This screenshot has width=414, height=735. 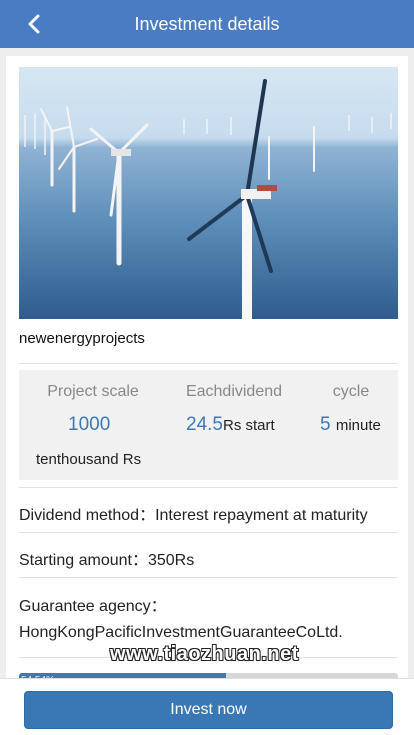 I want to click on scale-unit: tenthousand Rs, so click(x=89, y=459).